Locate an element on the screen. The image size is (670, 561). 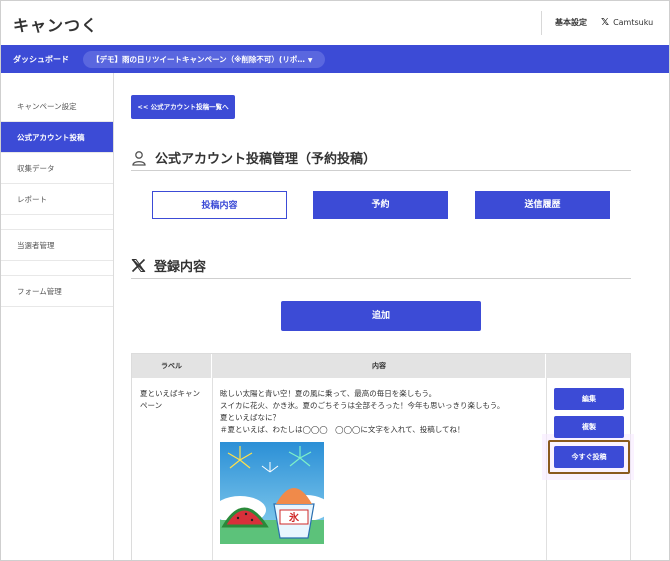
x-logo-icon is located at coordinates (138, 265).